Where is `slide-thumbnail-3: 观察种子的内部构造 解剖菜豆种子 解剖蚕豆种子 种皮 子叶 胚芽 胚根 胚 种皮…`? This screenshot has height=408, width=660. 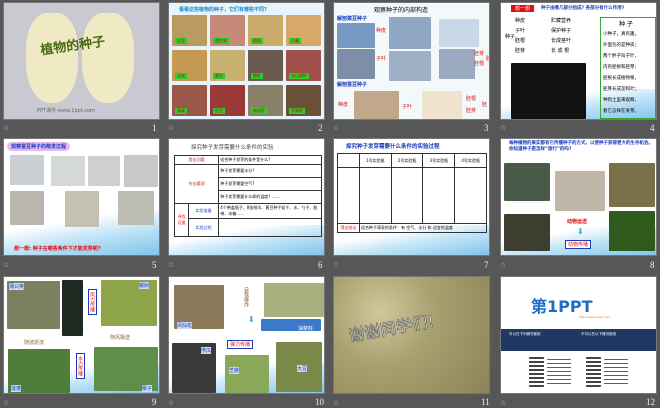 slide-thumbnail-3: 观察种子的内部构造 解剖菜豆种子 解剖蚕豆种子 种皮 子叶 胚芽 胚根 胚 种皮… is located at coordinates (411, 61).